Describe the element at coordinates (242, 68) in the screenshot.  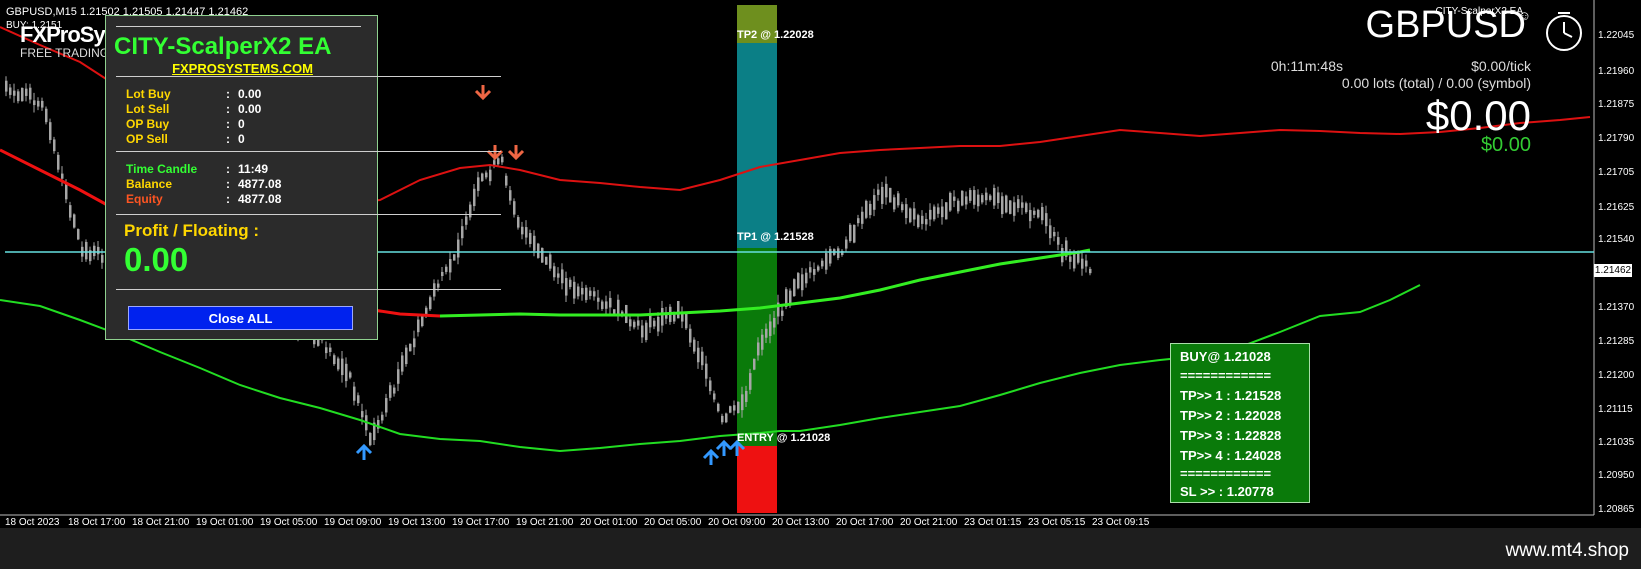
I see `panel-website-link: FXPROSYSTEMS.COM` at that location.